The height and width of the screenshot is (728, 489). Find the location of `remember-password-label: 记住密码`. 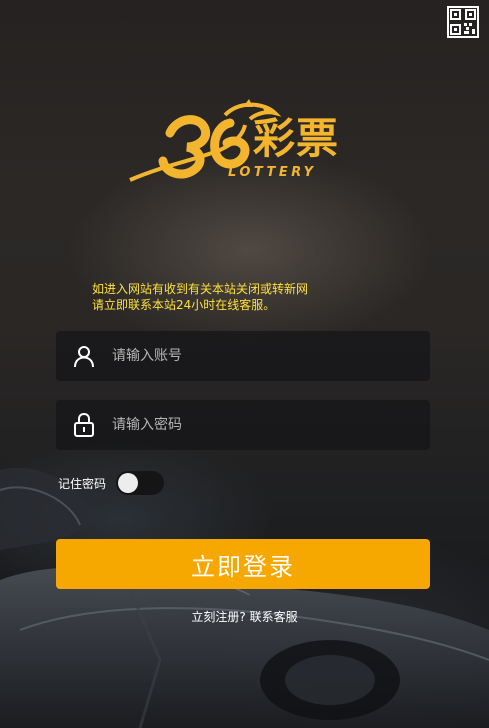

remember-password-label: 记住密码 is located at coordinates (82, 483).